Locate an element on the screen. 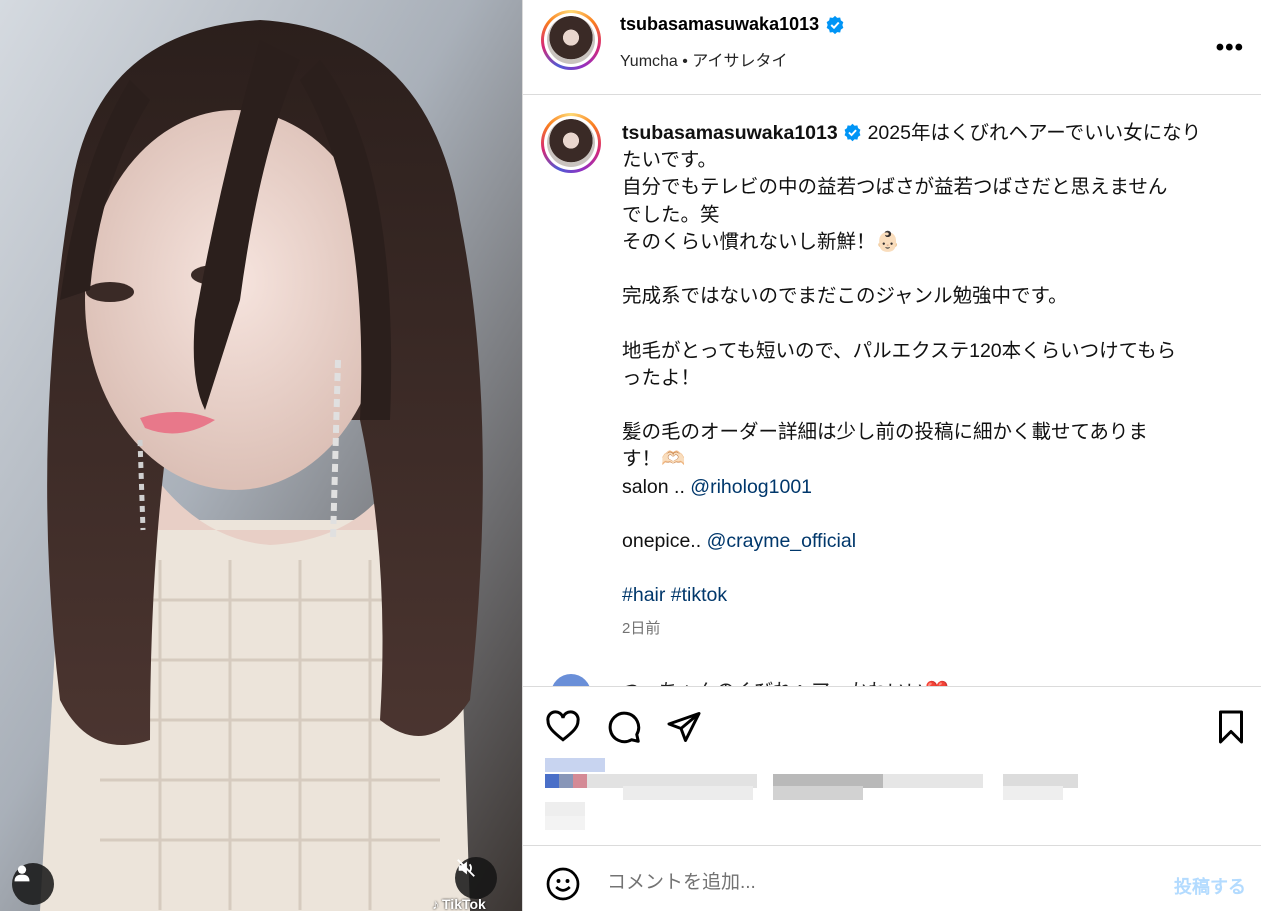 The width and height of the screenshot is (1261, 911). caption-line: たいです。 is located at coordinates (669, 160).